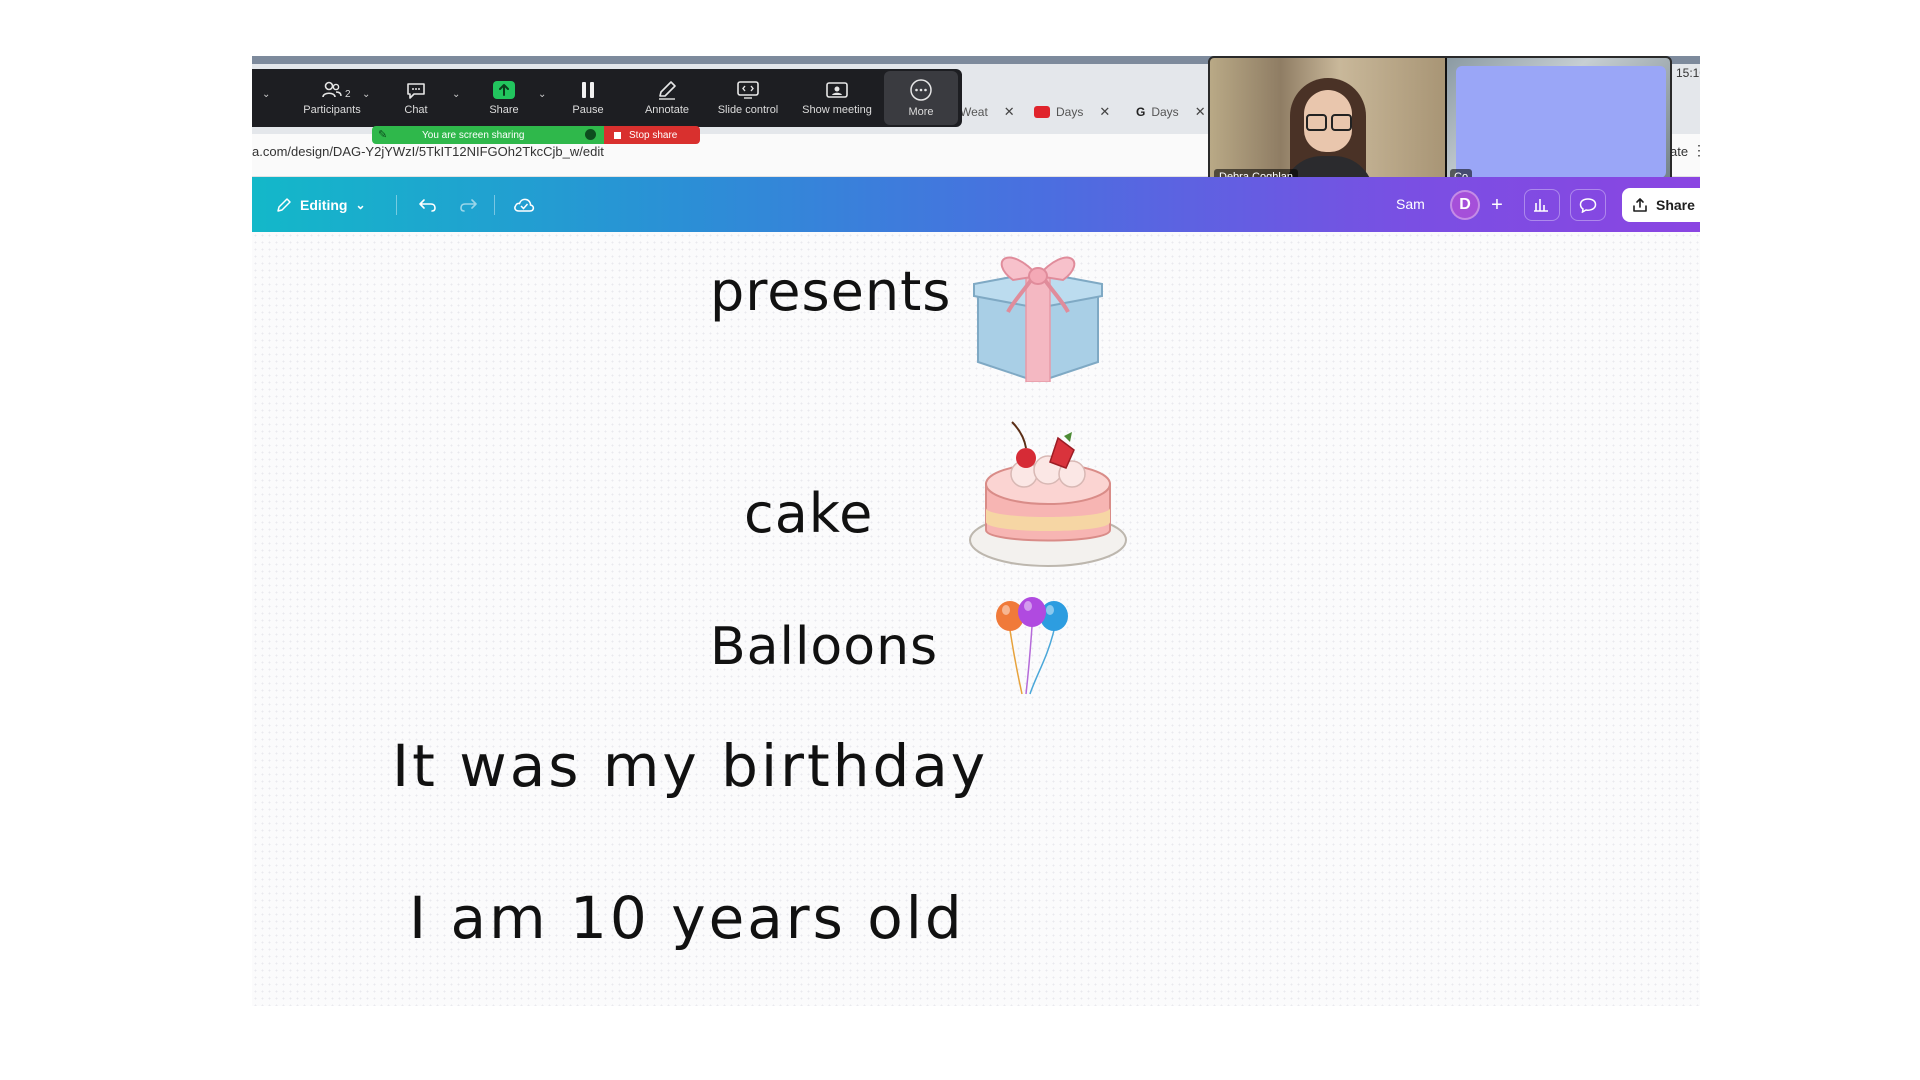 The height and width of the screenshot is (1080, 1920). What do you see at coordinates (837, 110) in the screenshot?
I see `show-meeting-label: Show meeting` at bounding box center [837, 110].